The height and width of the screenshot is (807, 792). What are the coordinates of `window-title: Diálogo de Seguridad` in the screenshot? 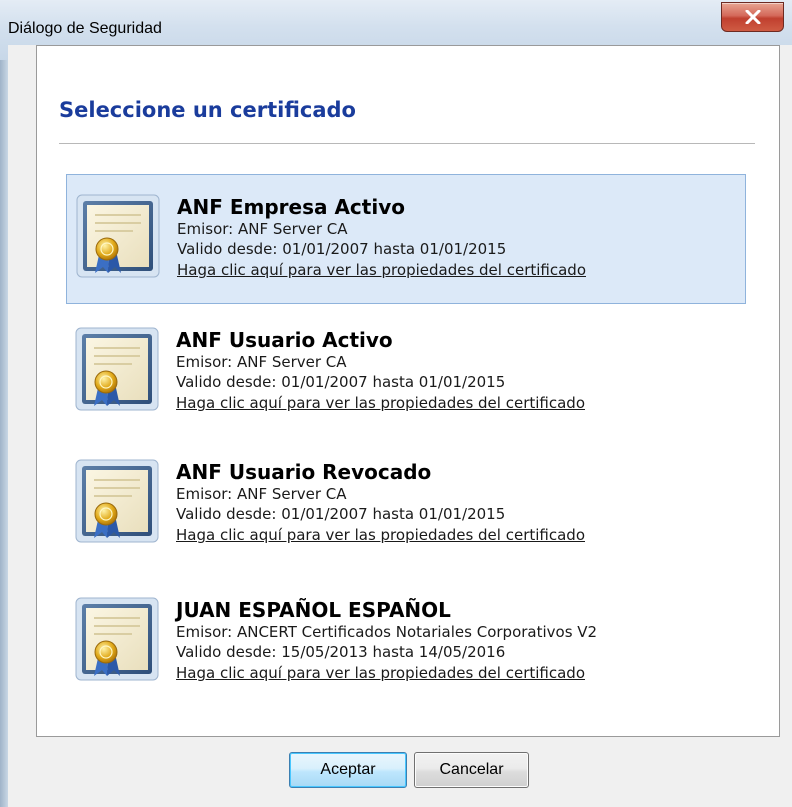 It's located at (85, 28).